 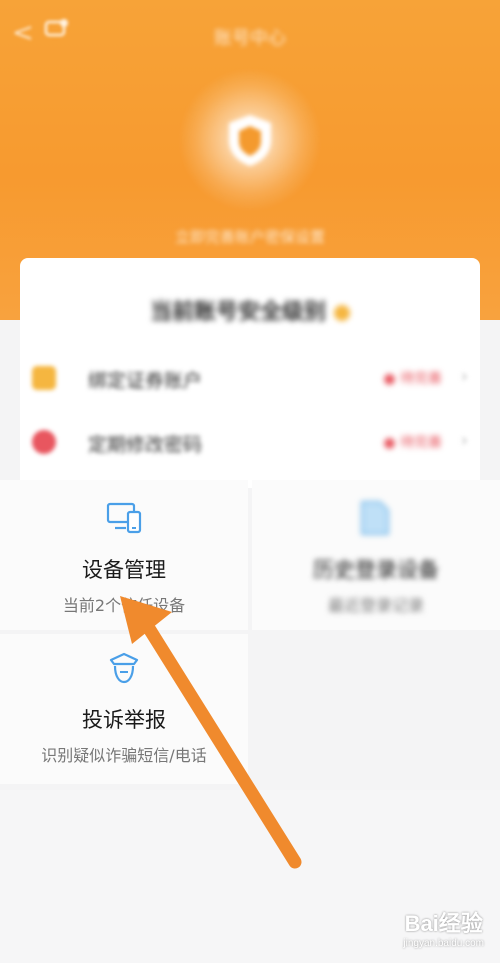 I want to click on watermark: Bai经验 jingyan.baidu.com, so click(x=443, y=927).